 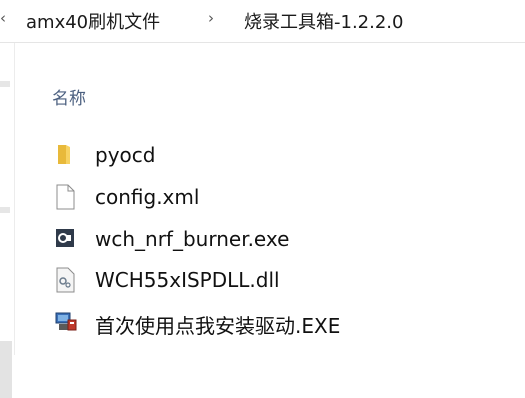 I want to click on navigation-pane, so click(x=7, y=220).